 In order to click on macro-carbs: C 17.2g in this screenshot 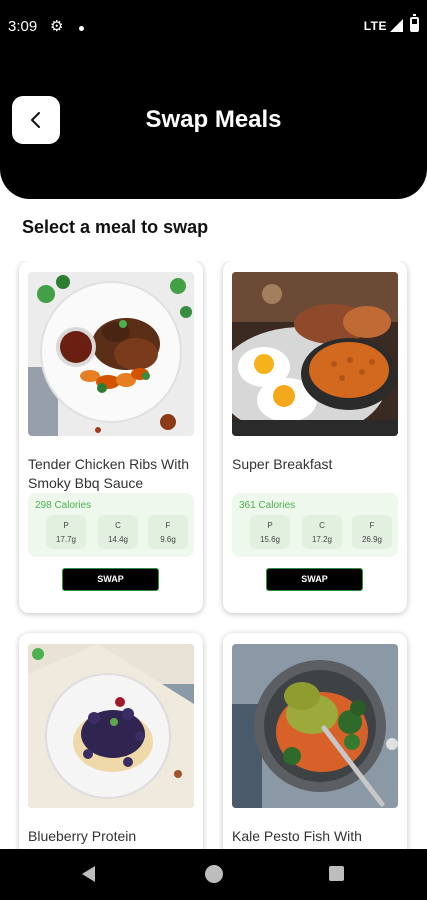, I will do `click(322, 532)`.